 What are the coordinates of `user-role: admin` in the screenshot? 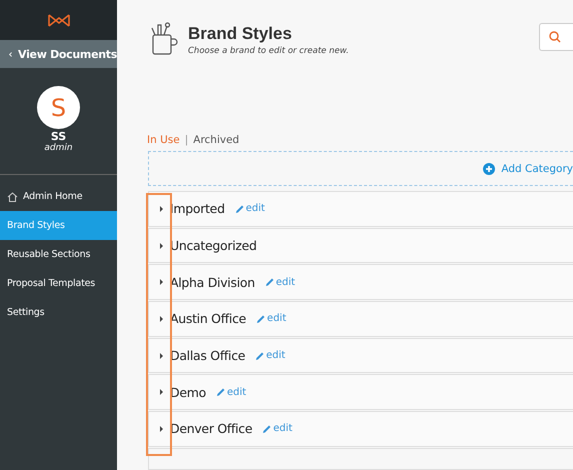 It's located at (58, 148).